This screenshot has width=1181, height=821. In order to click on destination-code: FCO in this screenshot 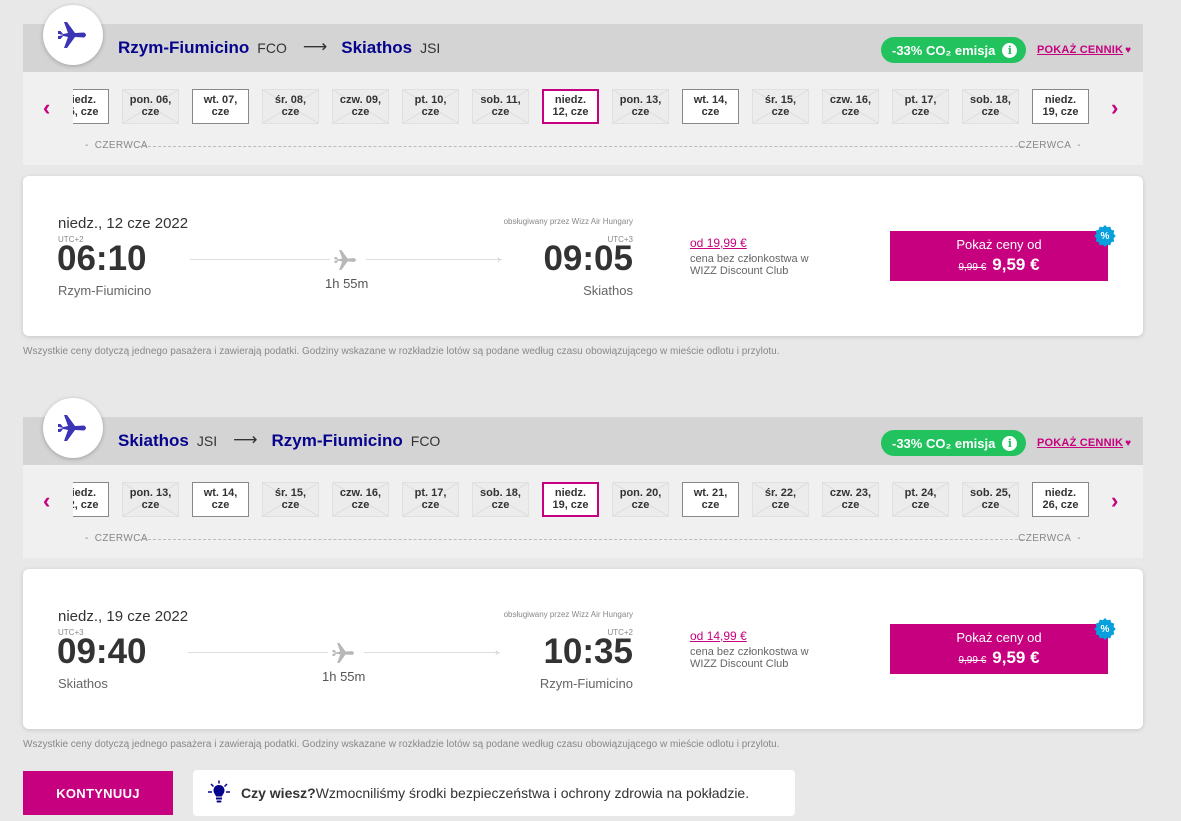, I will do `click(425, 441)`.